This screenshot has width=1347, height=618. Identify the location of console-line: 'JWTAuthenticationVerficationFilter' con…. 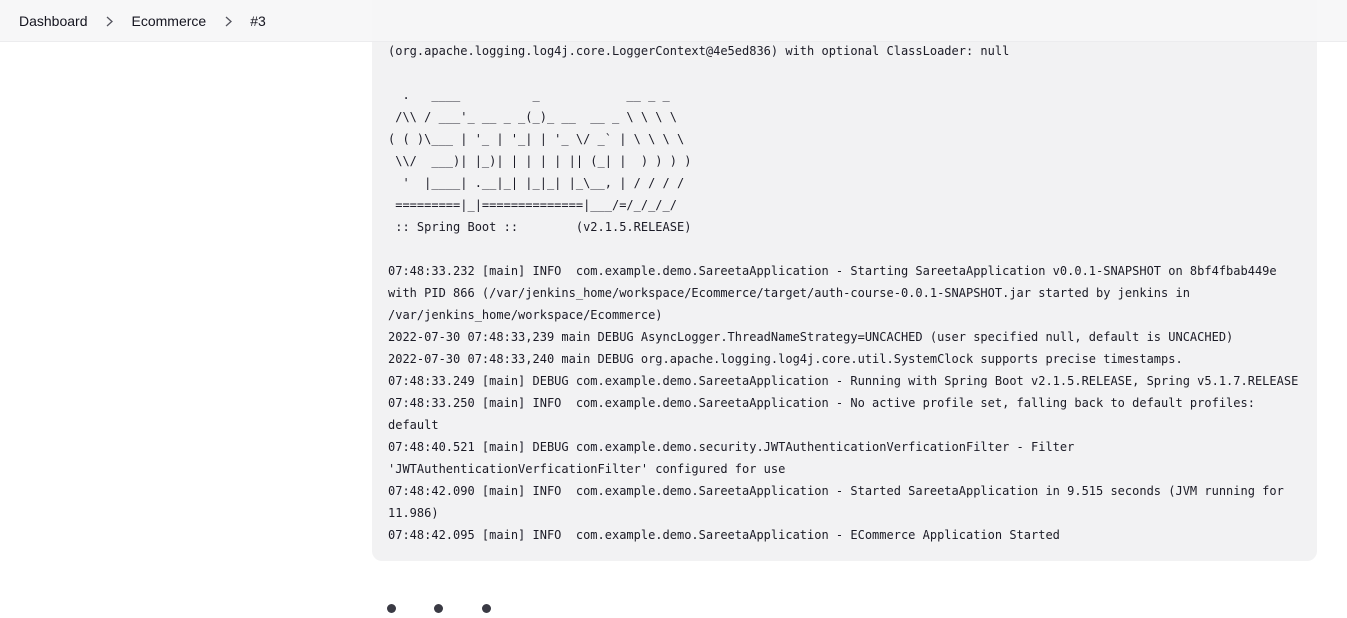
(587, 469).